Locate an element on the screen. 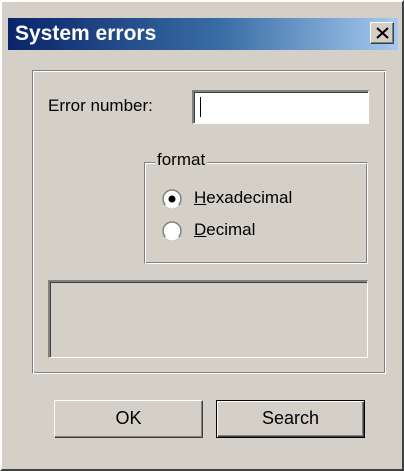 The image size is (404, 471). radio-unchecked-icon is located at coordinates (172, 231).